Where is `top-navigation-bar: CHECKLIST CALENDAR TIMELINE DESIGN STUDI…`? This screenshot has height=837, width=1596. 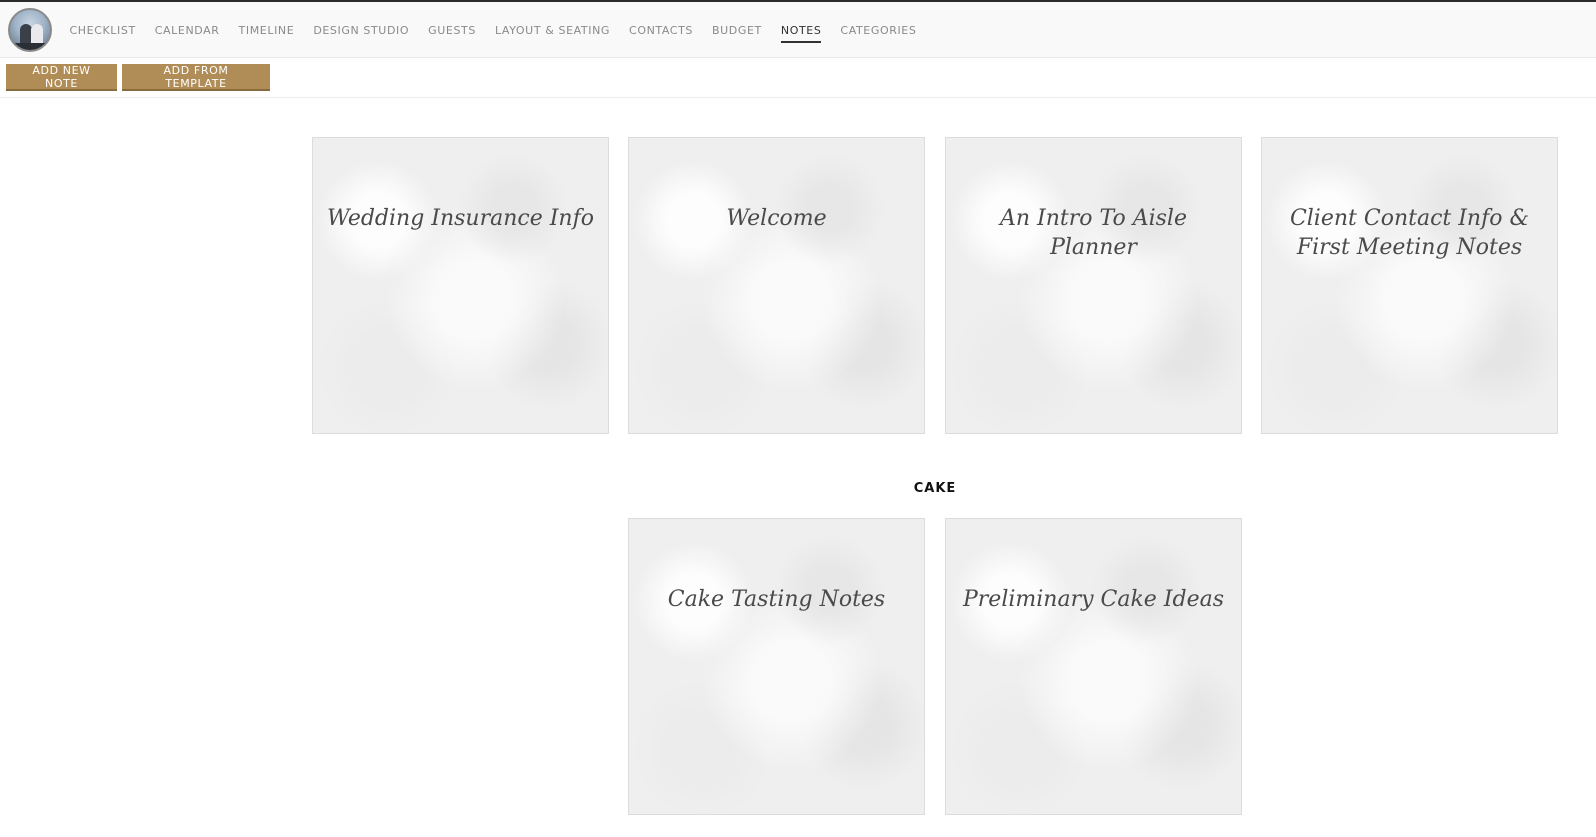 top-navigation-bar: CHECKLIST CALENDAR TIMELINE DESIGN STUDI… is located at coordinates (798, 30).